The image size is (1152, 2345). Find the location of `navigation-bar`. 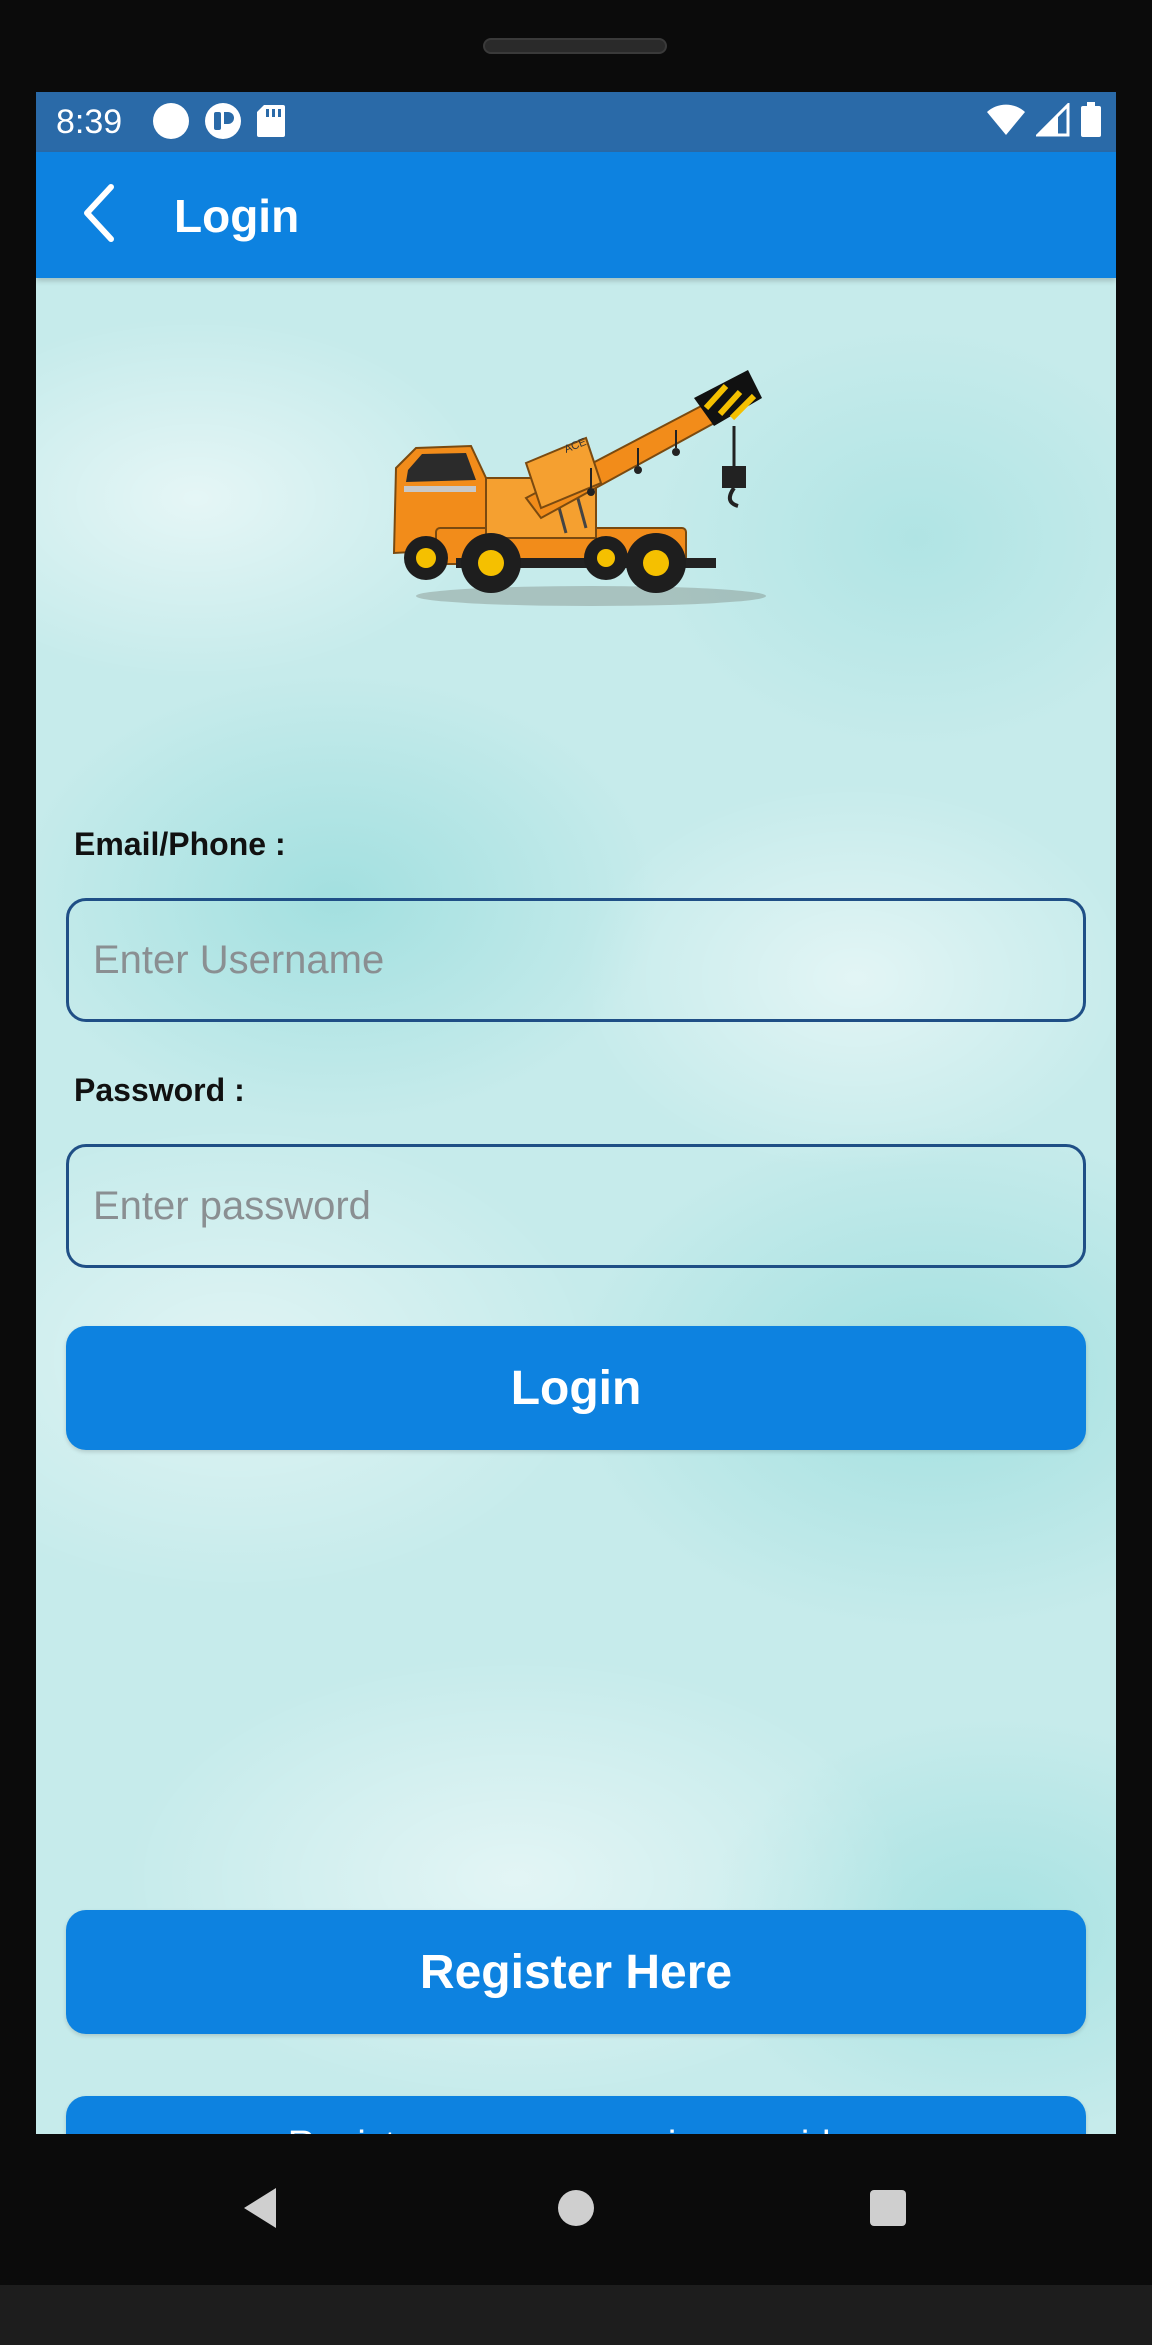

navigation-bar is located at coordinates (576, 2209).